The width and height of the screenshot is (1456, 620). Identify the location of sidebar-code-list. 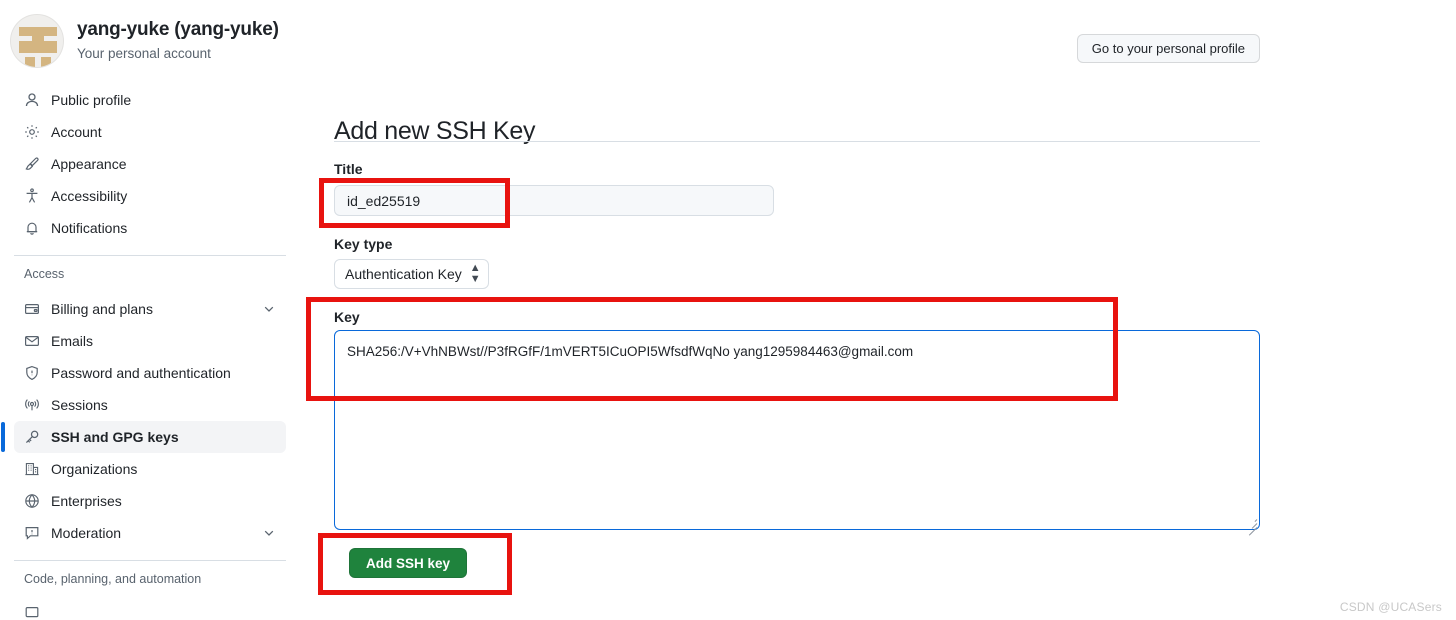
(150, 608).